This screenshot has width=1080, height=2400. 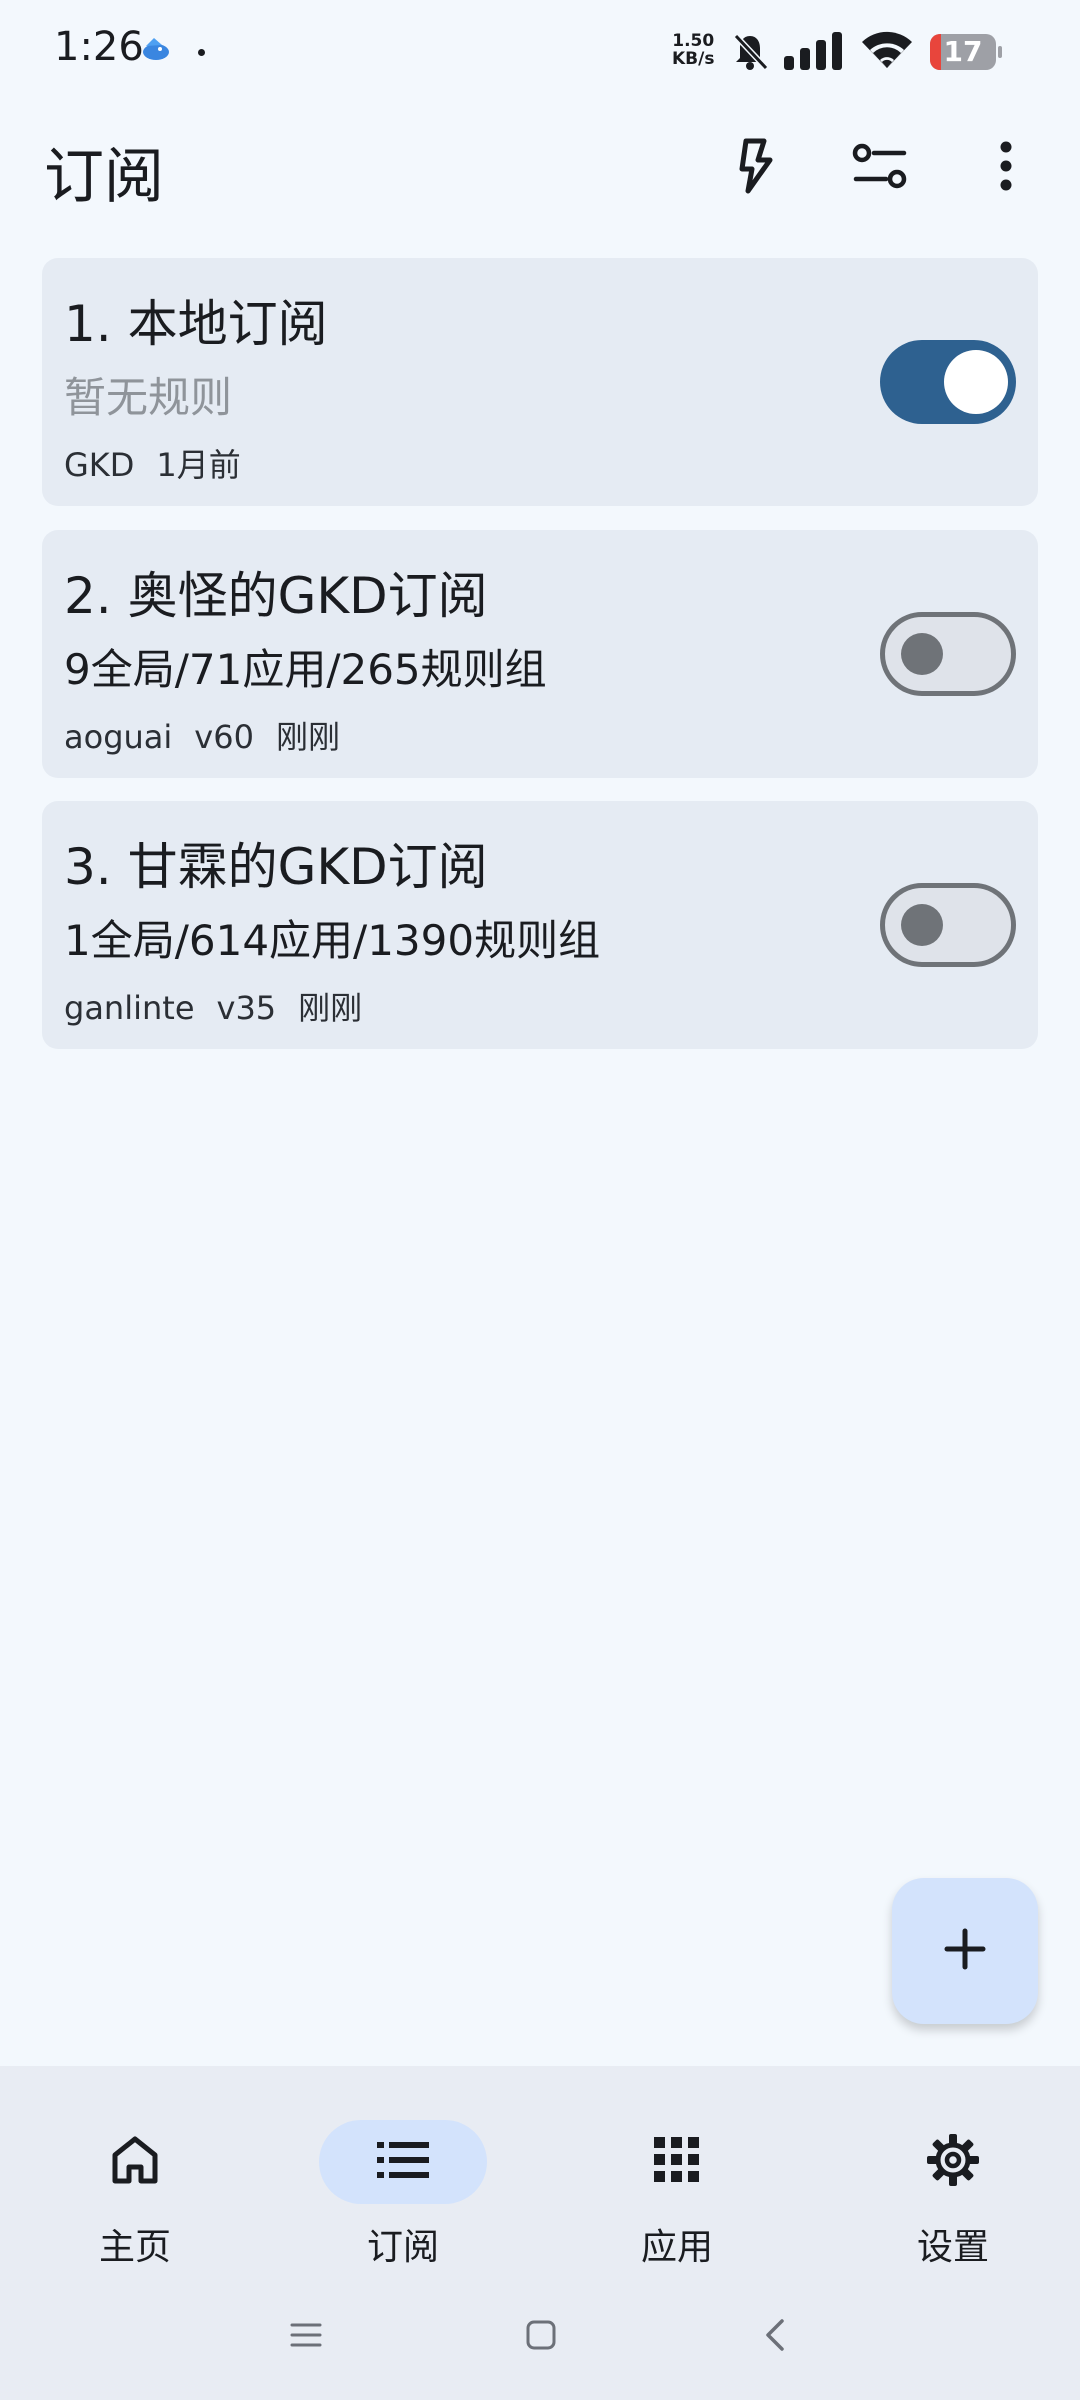 I want to click on subscription-updated: 1月前, so click(x=198, y=465).